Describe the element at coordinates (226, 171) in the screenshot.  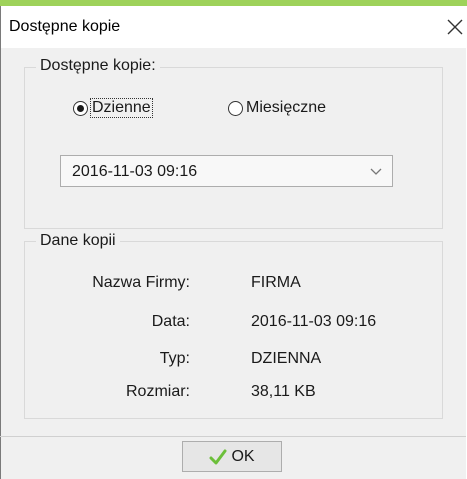
I see `copy-date-select: 2016-11-03 09:16` at that location.